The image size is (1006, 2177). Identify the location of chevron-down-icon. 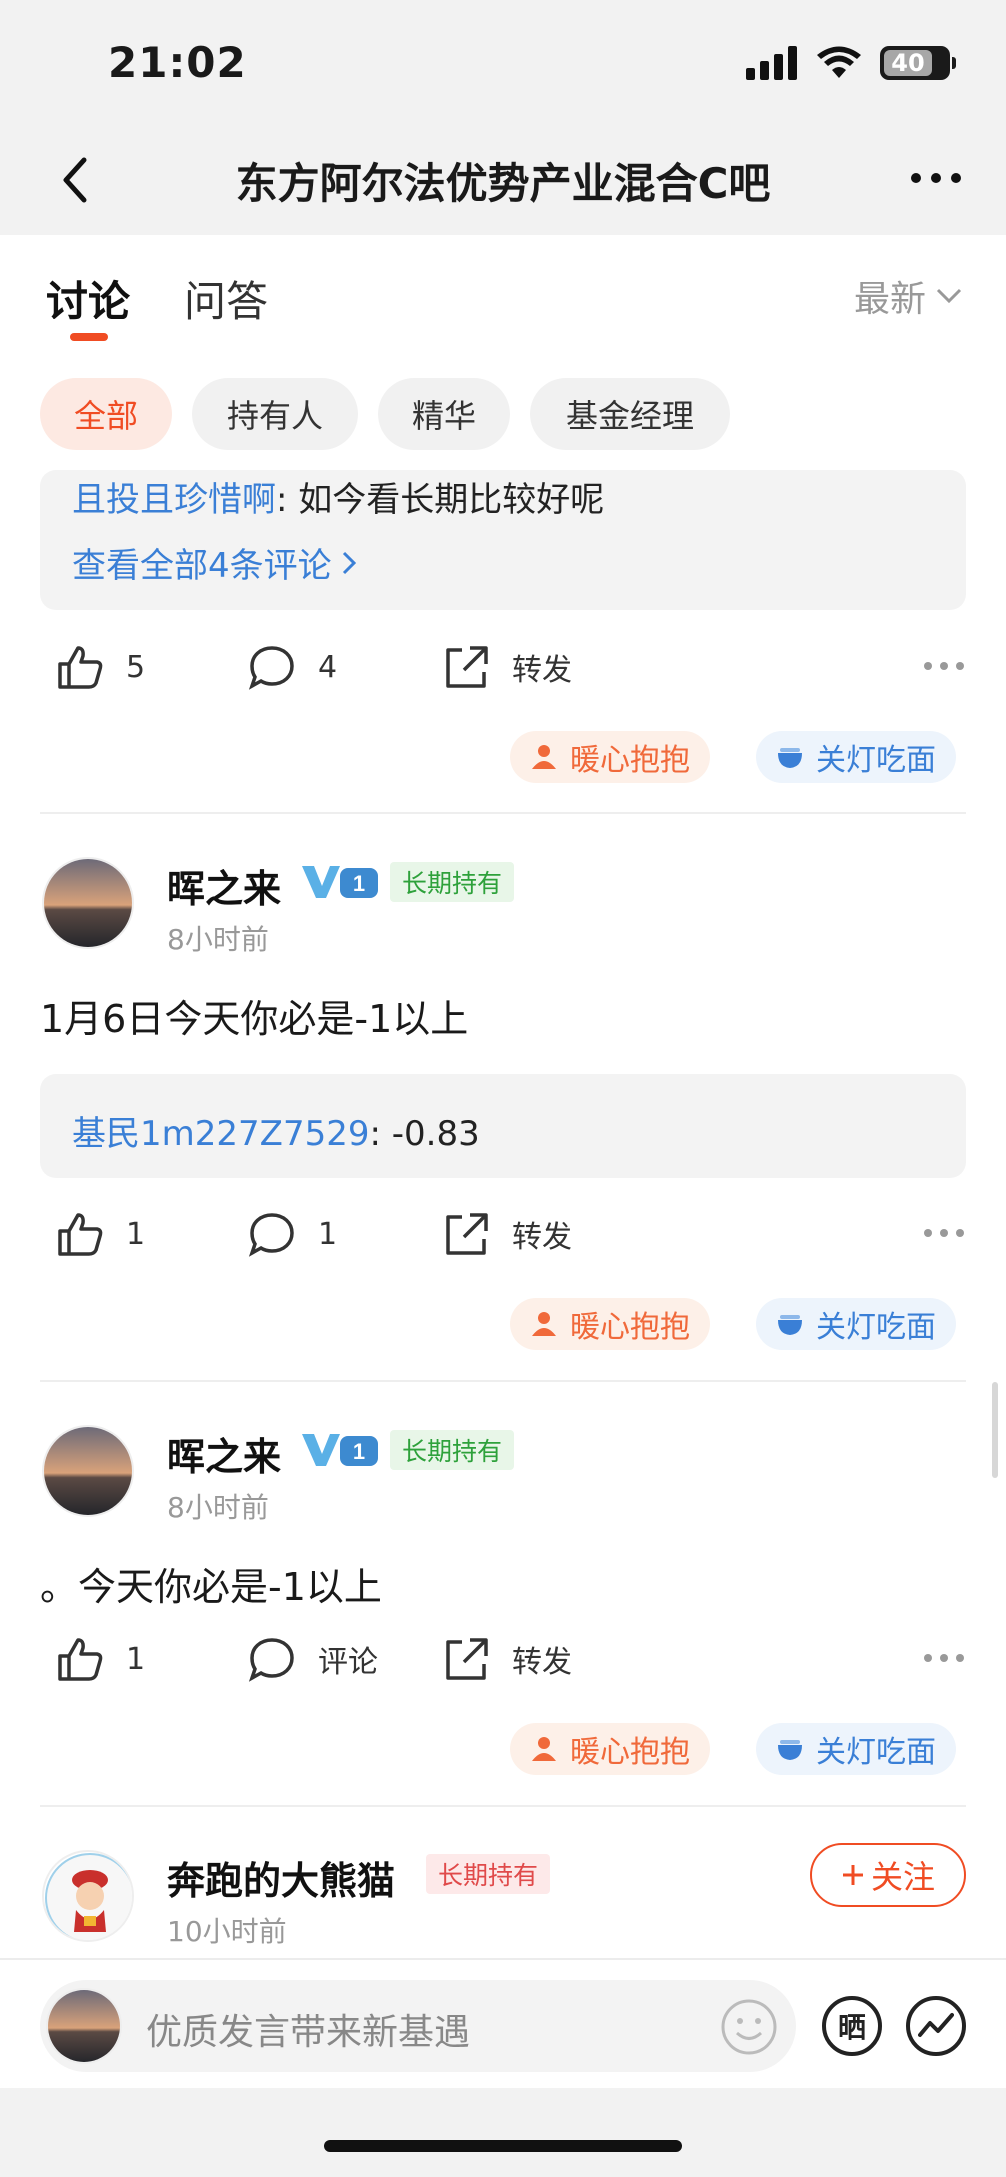
(949, 296).